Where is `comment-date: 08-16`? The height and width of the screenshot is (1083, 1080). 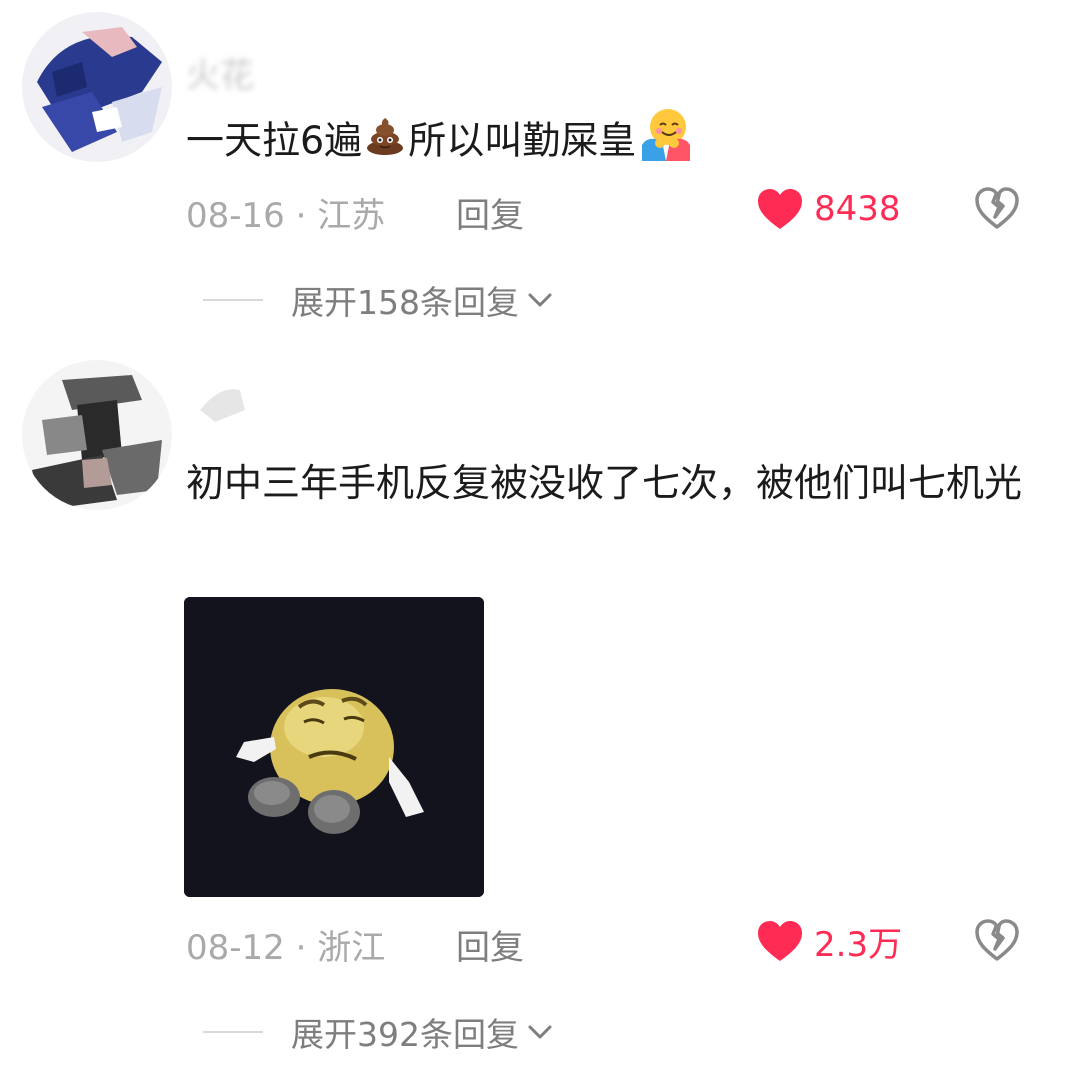 comment-date: 08-16 is located at coordinates (235, 216).